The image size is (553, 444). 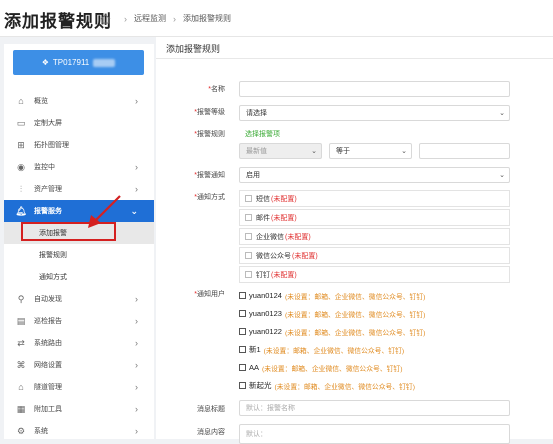 What do you see at coordinates (104, 62) in the screenshot?
I see `redacted-text` at bounding box center [104, 62].